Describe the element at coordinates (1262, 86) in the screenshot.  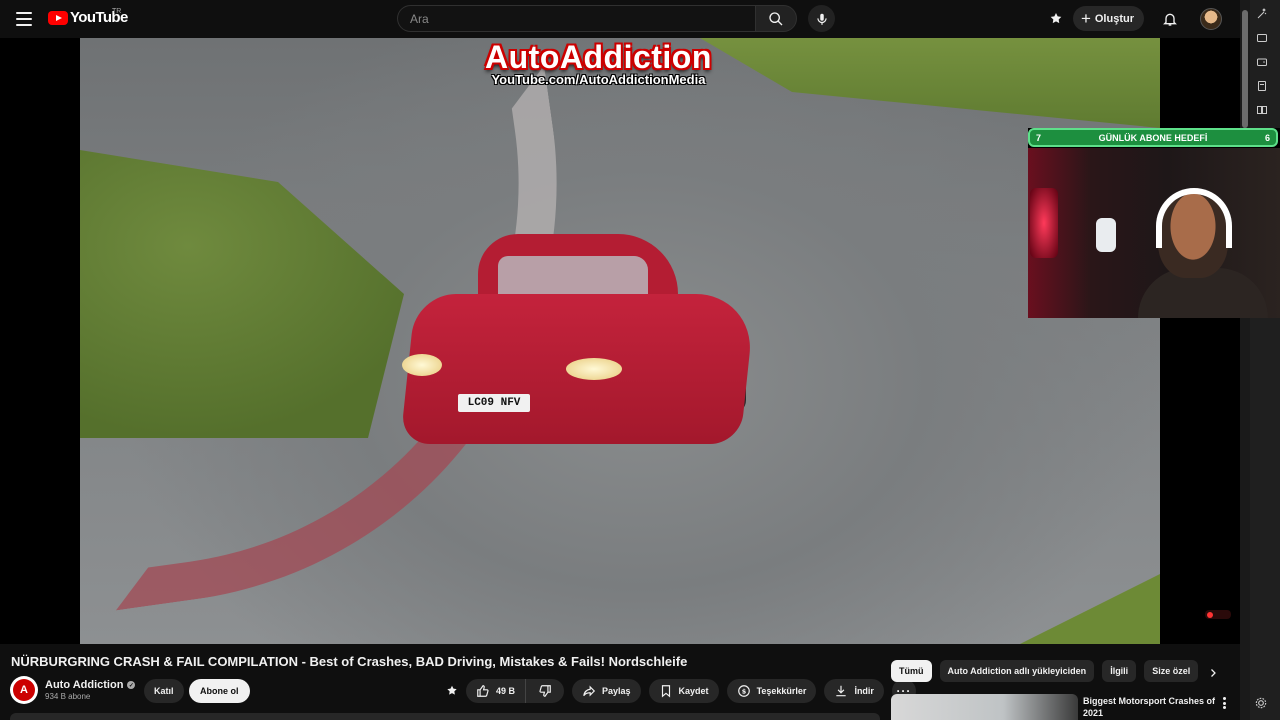
I see `bookmark-list-icon` at that location.